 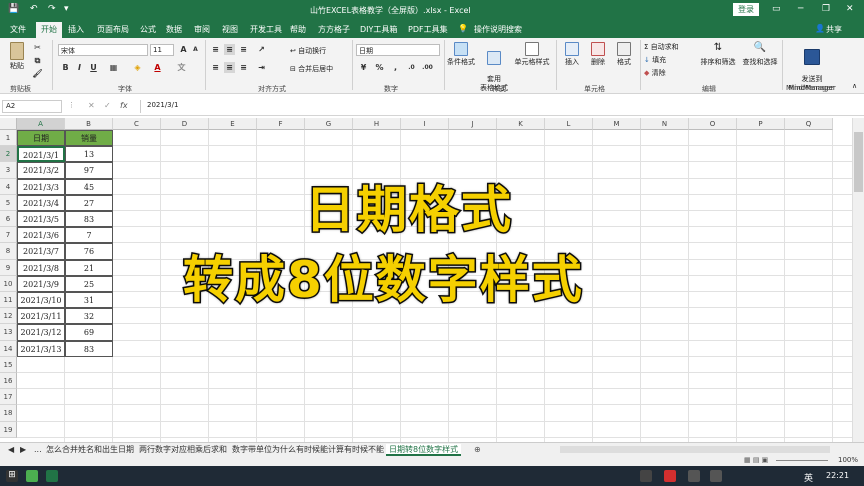 I want to click on comma-icon: ,, so click(x=395, y=67).